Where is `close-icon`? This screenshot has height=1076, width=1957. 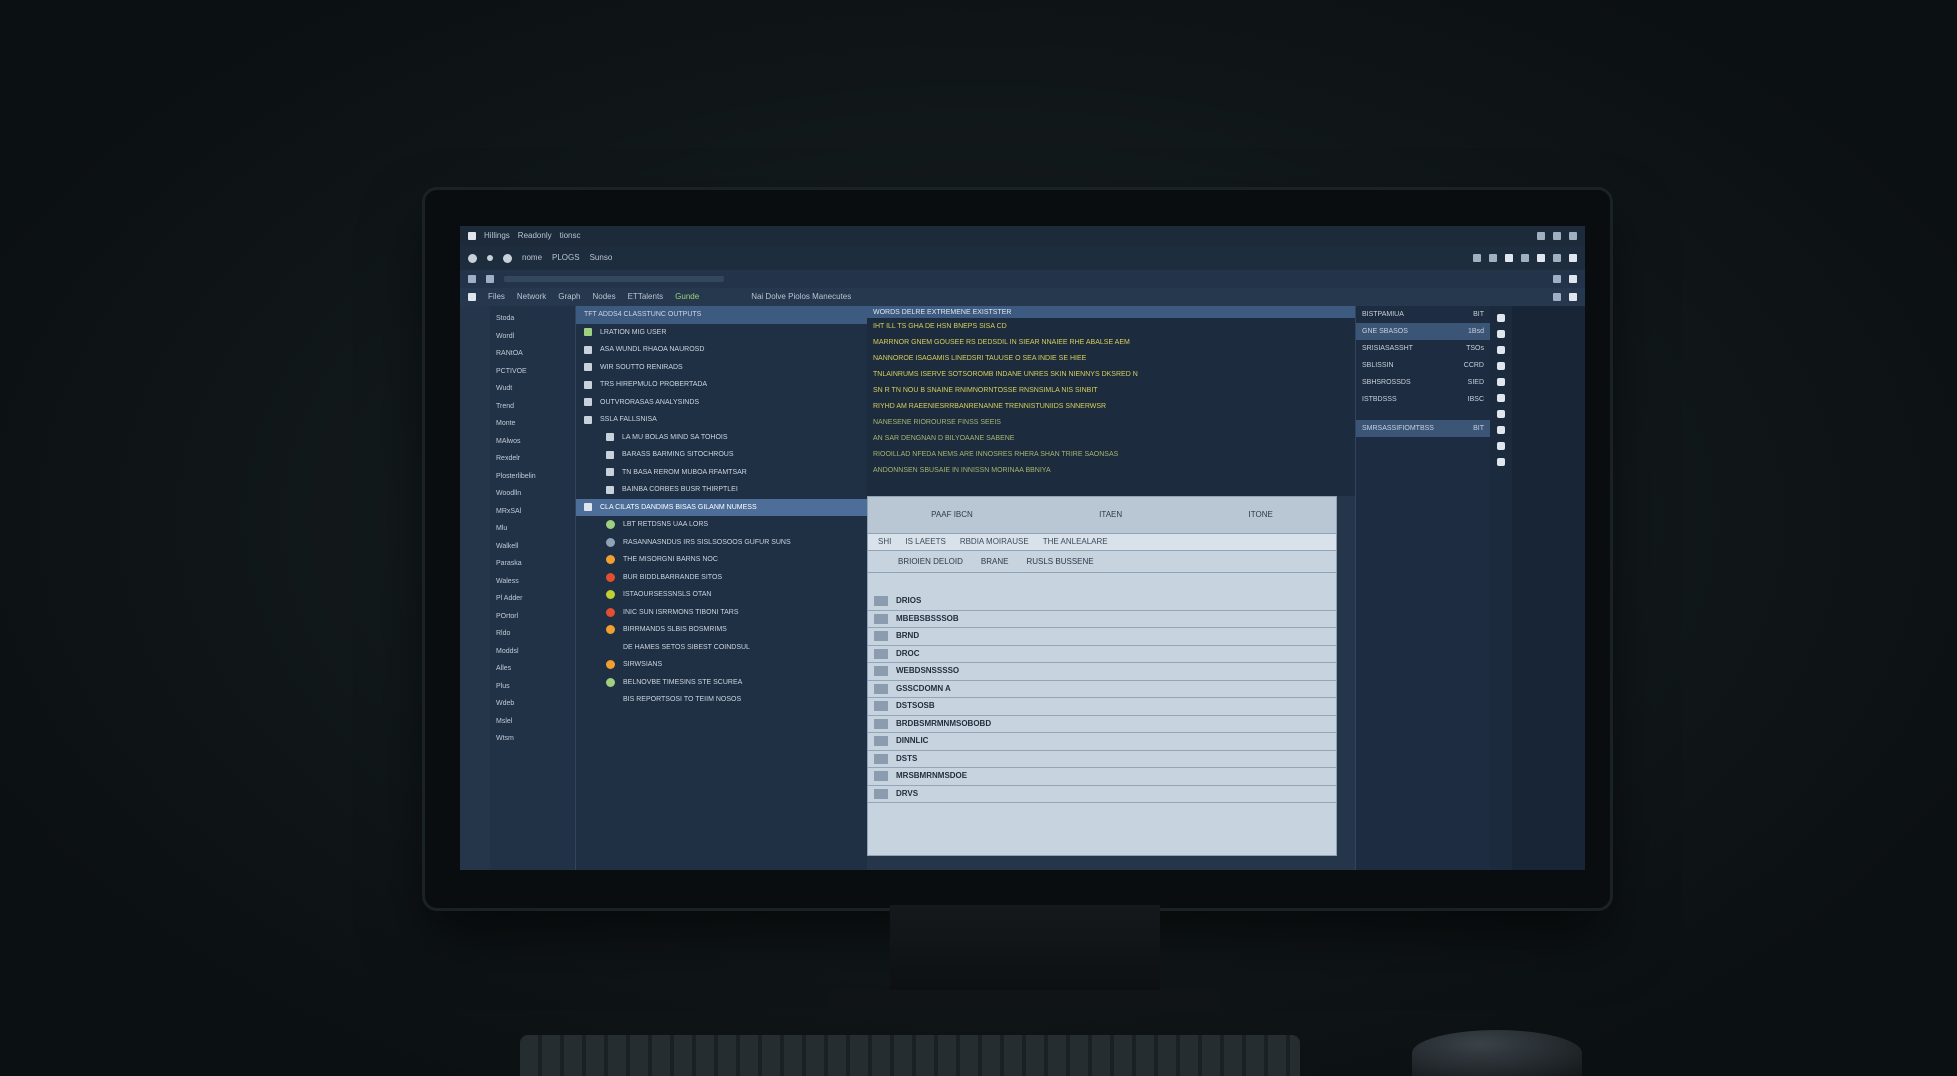
close-icon is located at coordinates (1573, 297).